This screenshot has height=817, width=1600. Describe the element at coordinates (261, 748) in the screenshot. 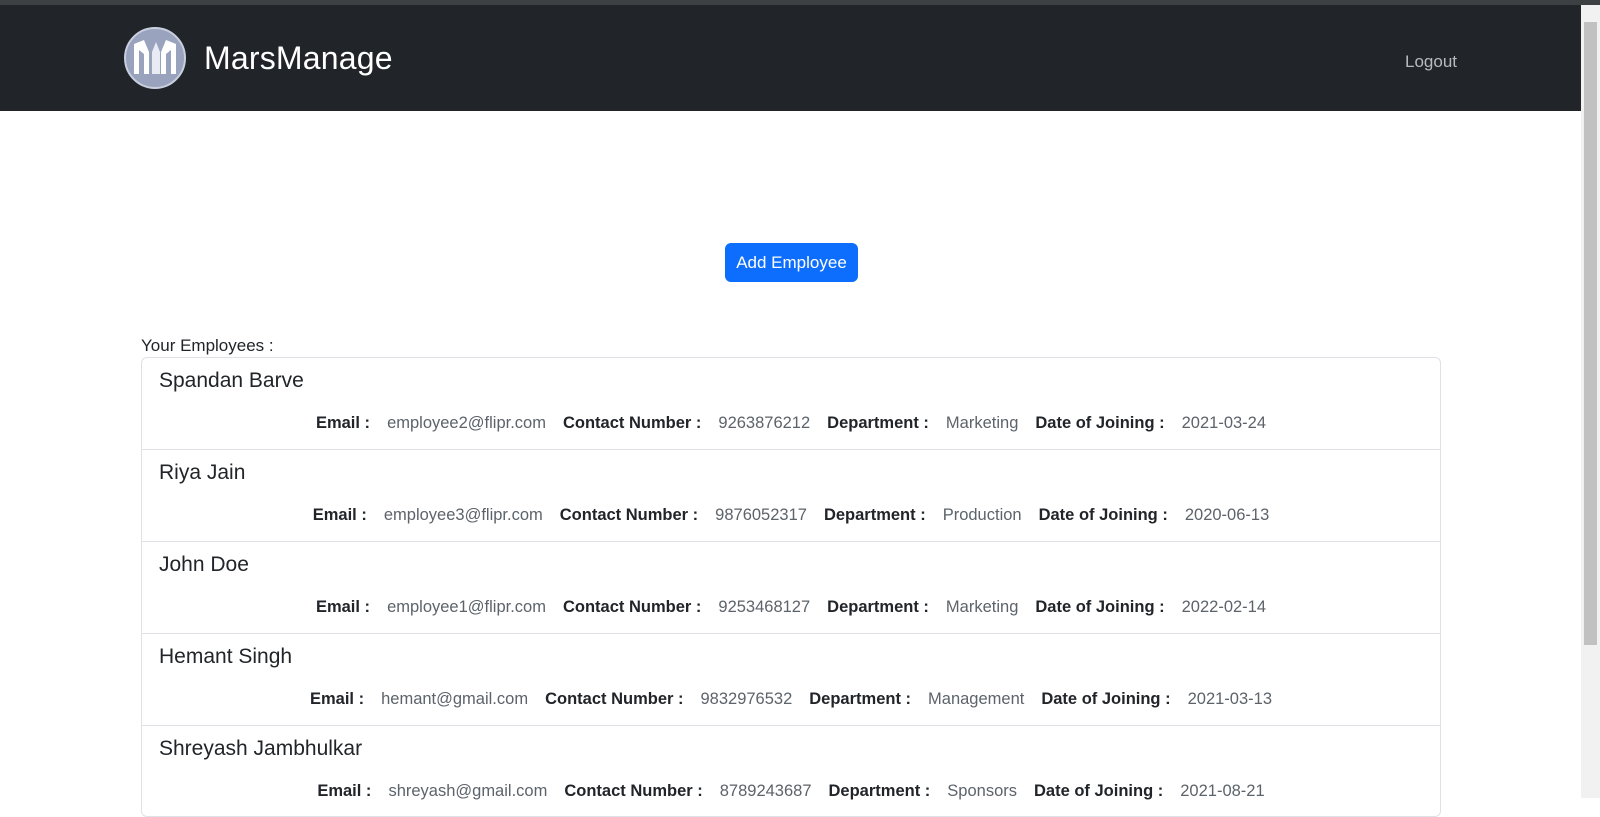

I see `employee-name: Shreyash Jambhulkar` at that location.